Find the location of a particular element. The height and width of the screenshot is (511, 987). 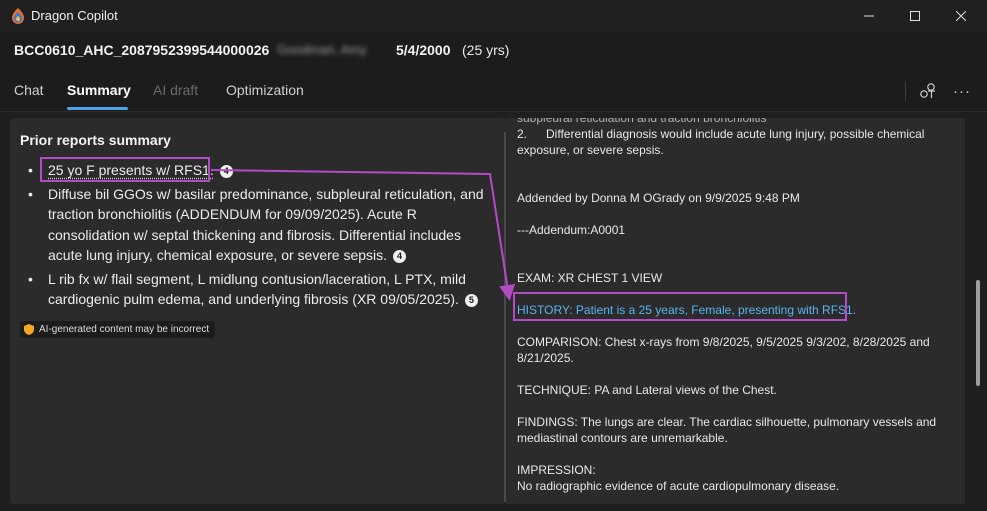

maximize-button is located at coordinates (915, 16).